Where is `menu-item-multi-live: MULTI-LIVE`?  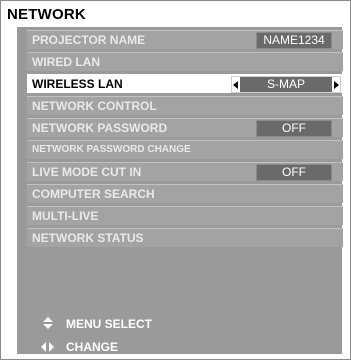 menu-item-multi-live: MULTI-LIVE is located at coordinates (185, 215).